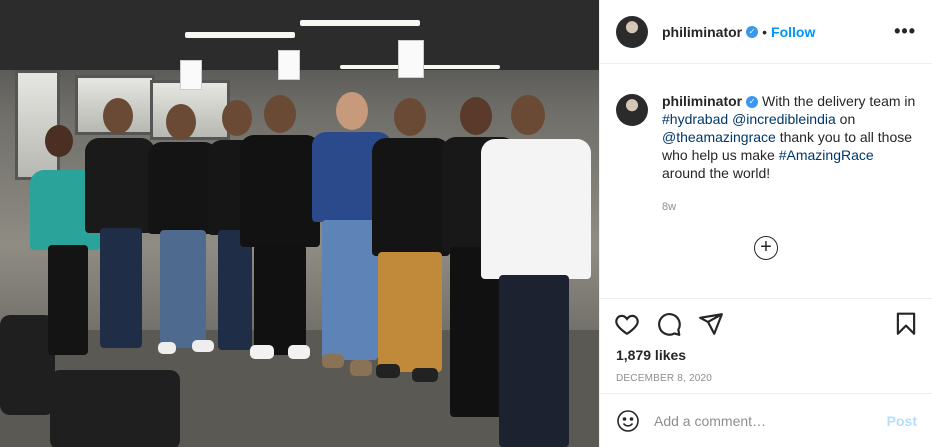  What do you see at coordinates (770, 420) in the screenshot?
I see `comment-input` at bounding box center [770, 420].